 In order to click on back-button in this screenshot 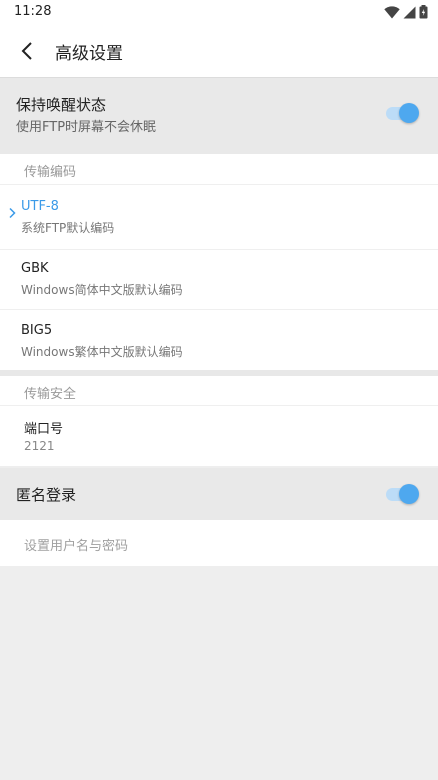, I will do `click(27, 51)`.